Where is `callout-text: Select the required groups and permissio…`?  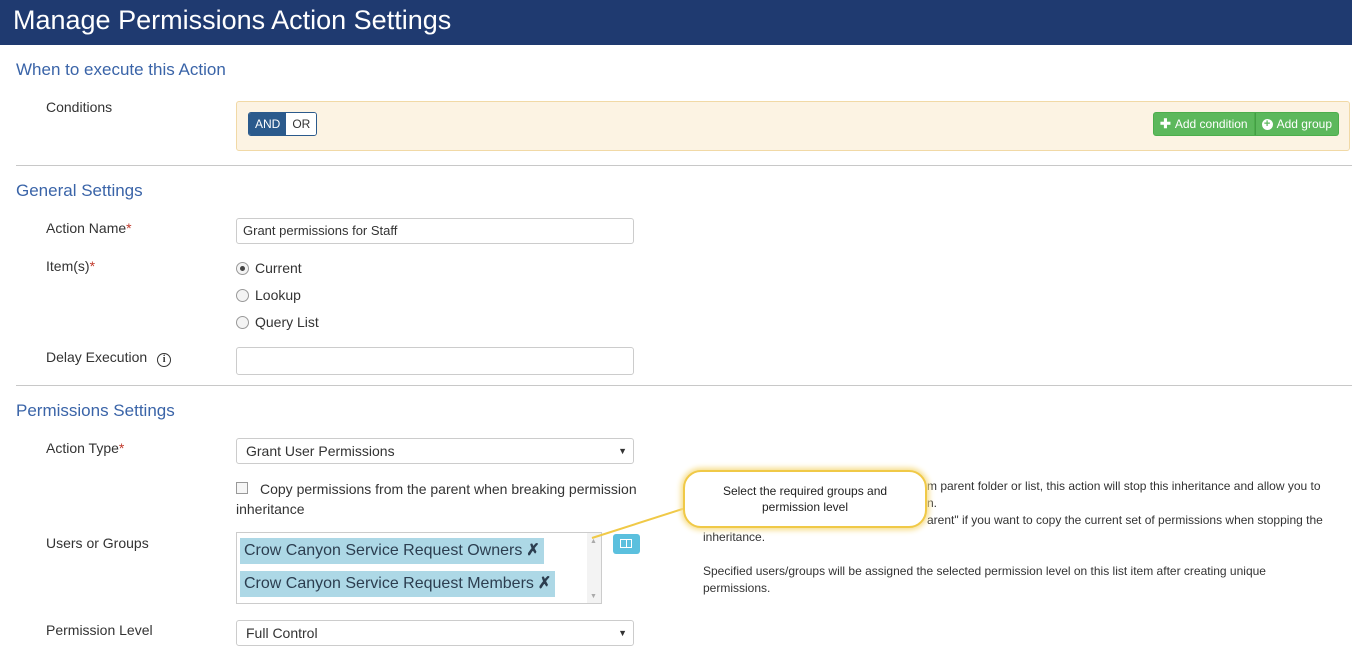
callout-text: Select the required groups and permissio… is located at coordinates (805, 499).